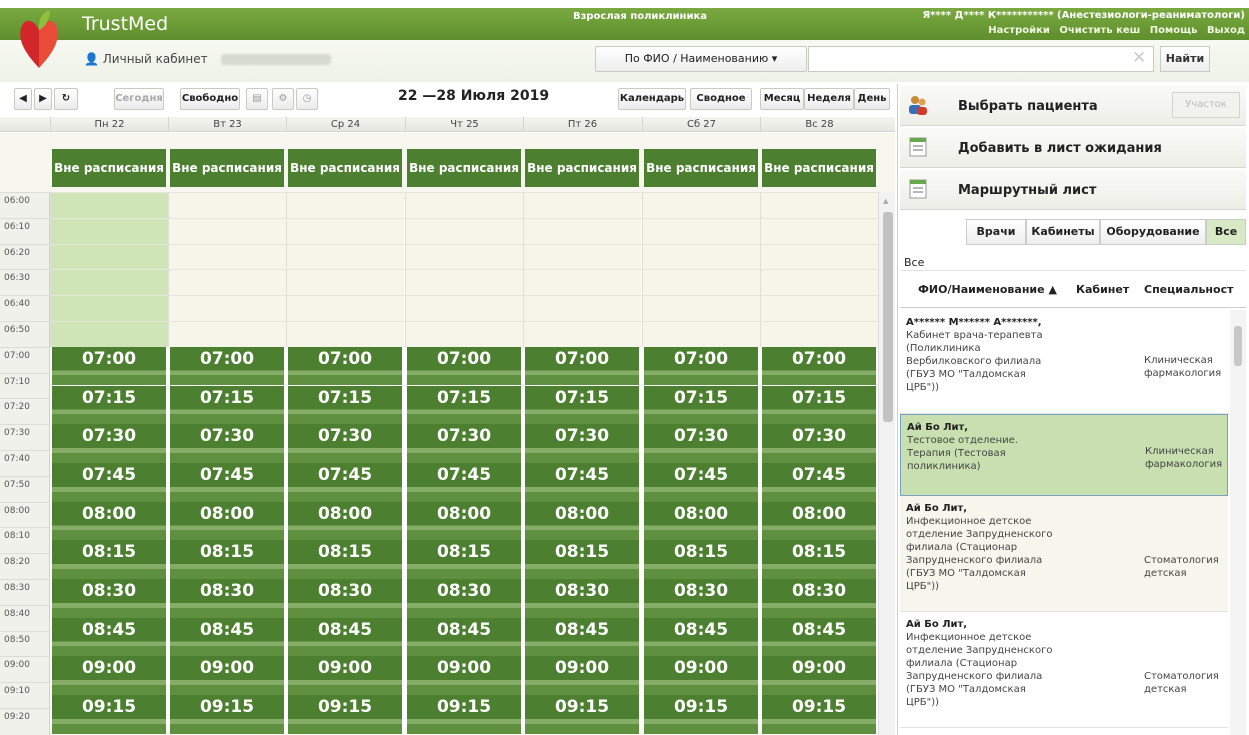 This screenshot has height=735, width=1249. What do you see at coordinates (345, 124) in the screenshot?
I see `day-header: Ср 24` at bounding box center [345, 124].